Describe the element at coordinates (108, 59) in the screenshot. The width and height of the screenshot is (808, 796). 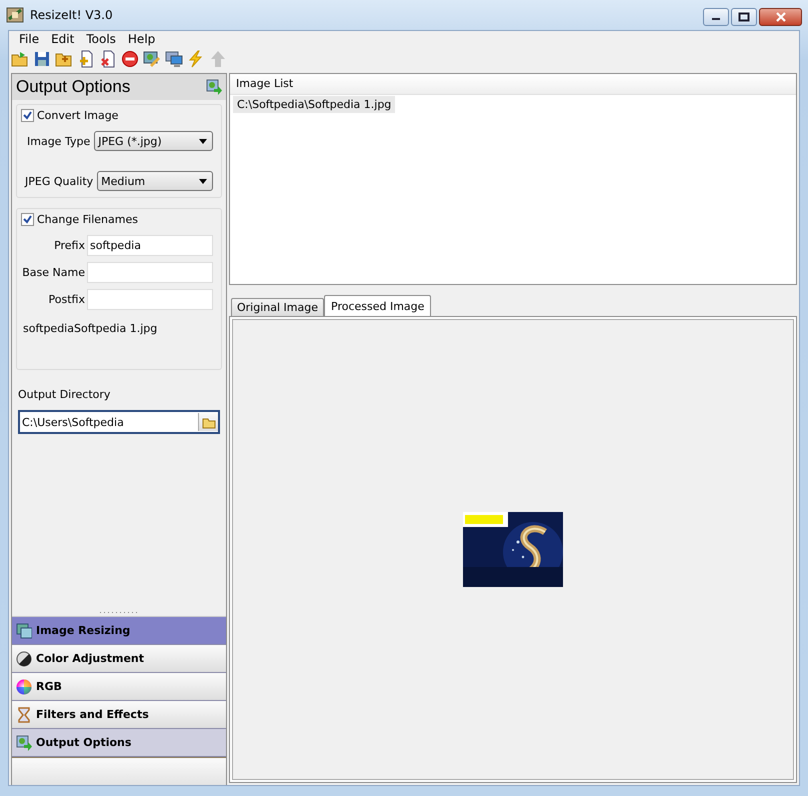
I see `document-cross-icon` at that location.